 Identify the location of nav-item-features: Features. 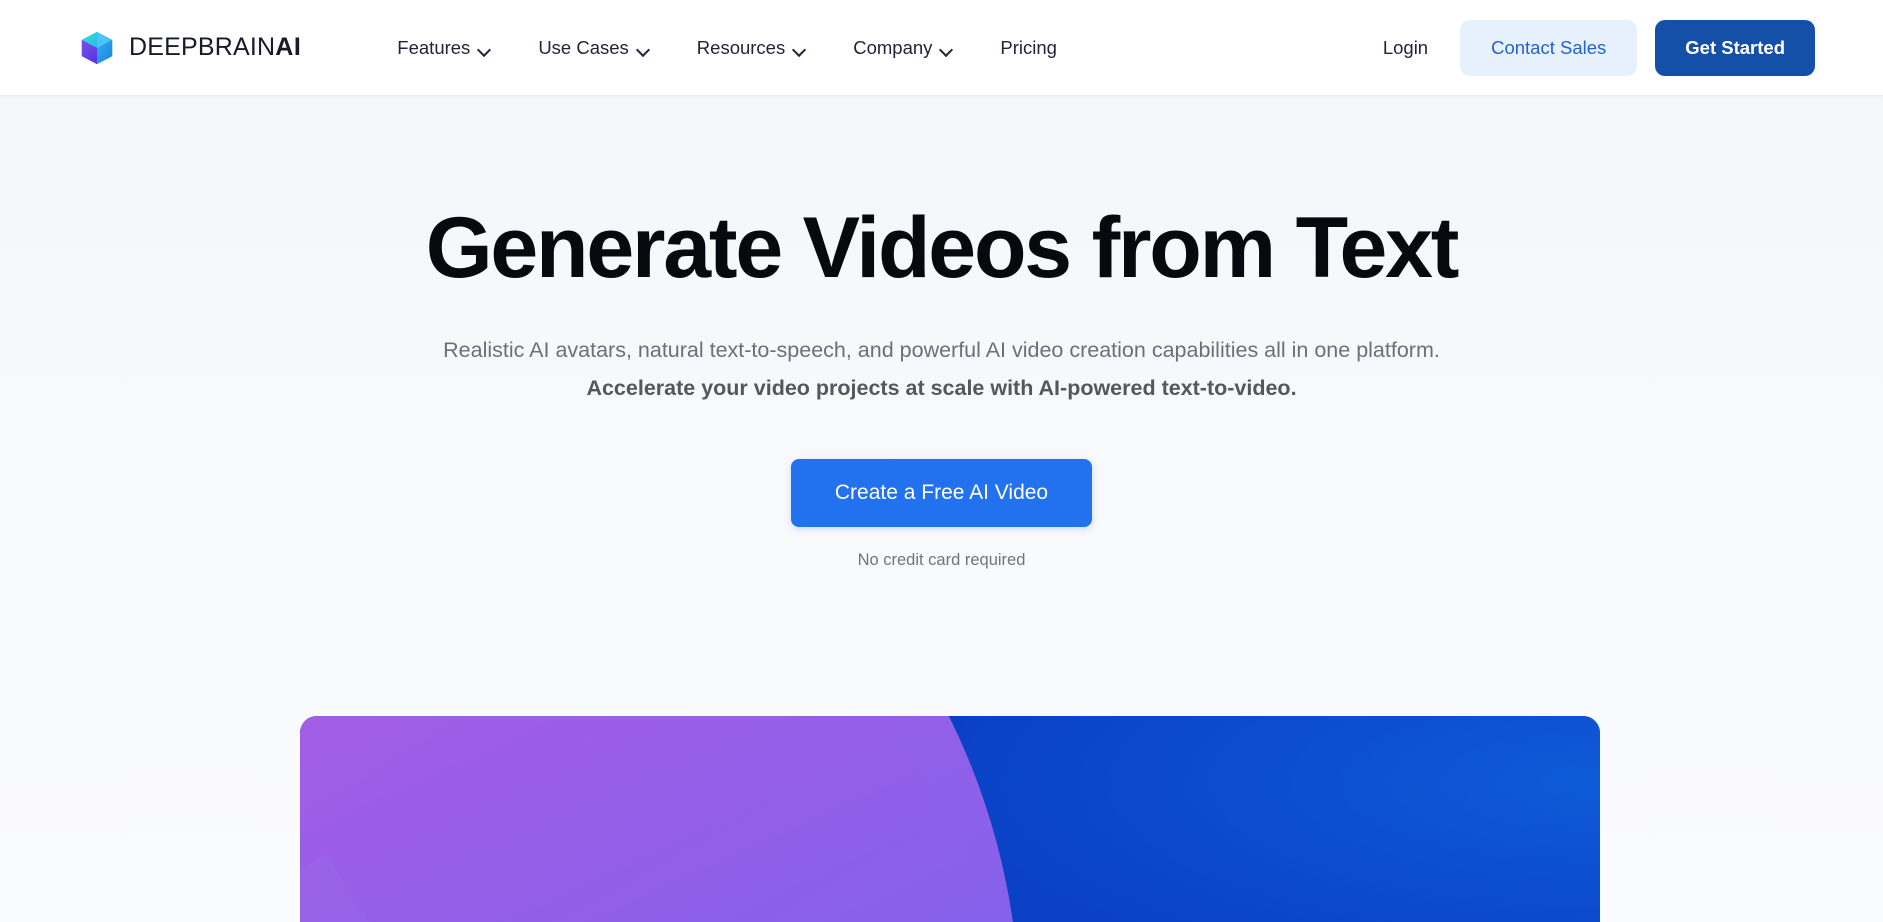
(443, 48).